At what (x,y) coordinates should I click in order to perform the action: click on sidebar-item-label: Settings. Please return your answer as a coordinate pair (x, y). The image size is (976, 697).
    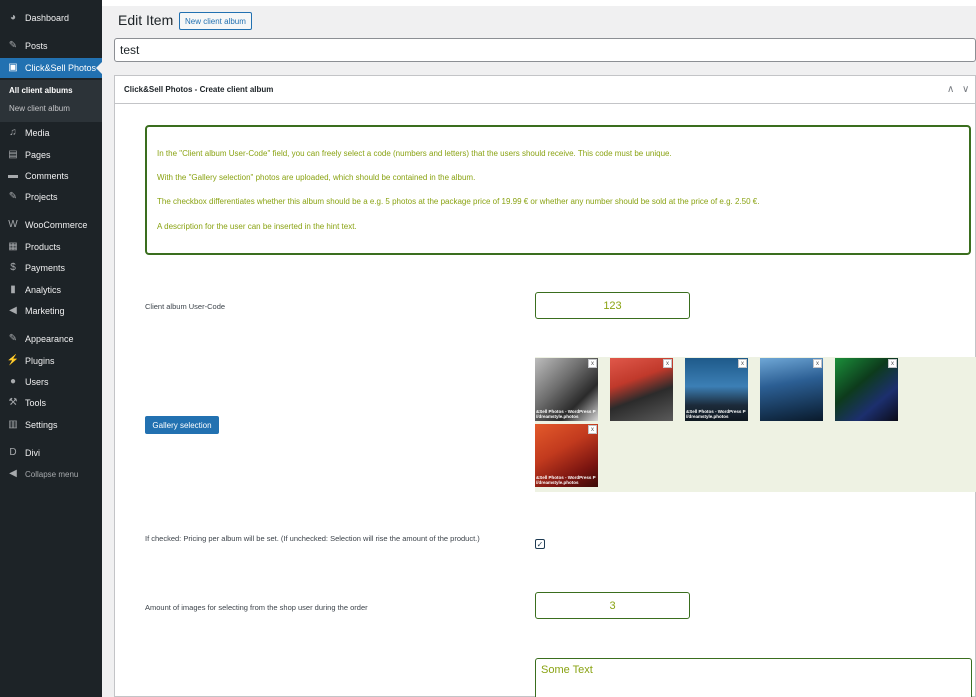
    Looking at the image, I should click on (41, 425).